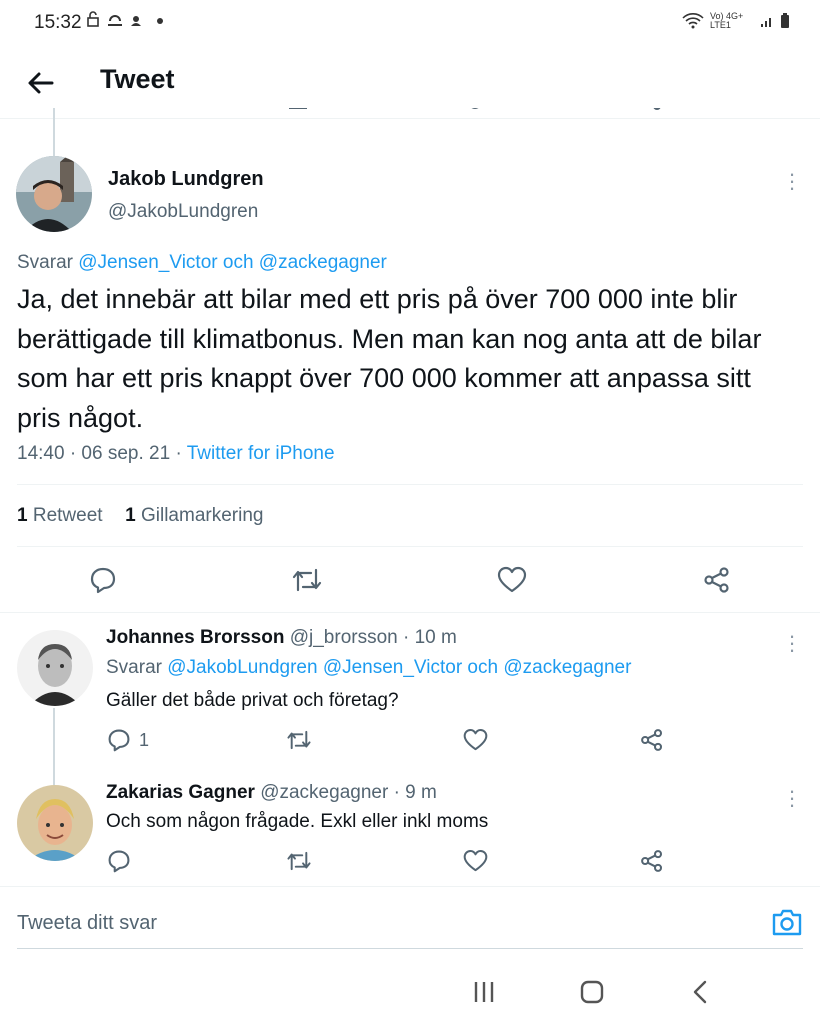  I want to click on signal-icon, so click(766, 22).